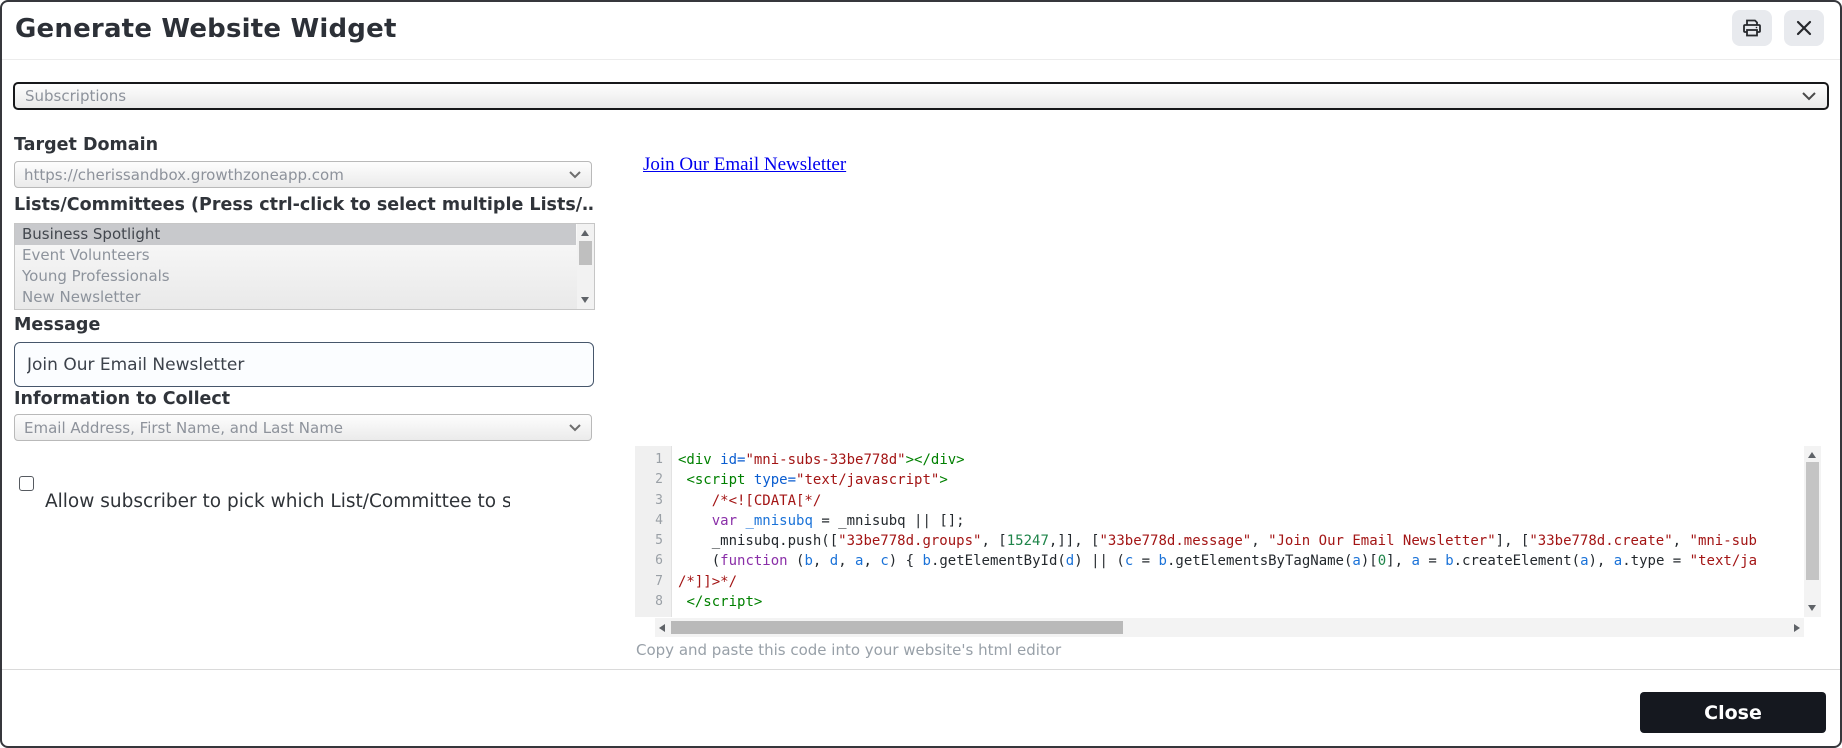  Describe the element at coordinates (295, 276) in the screenshot. I see `listbox-option: Young Professionals` at that location.